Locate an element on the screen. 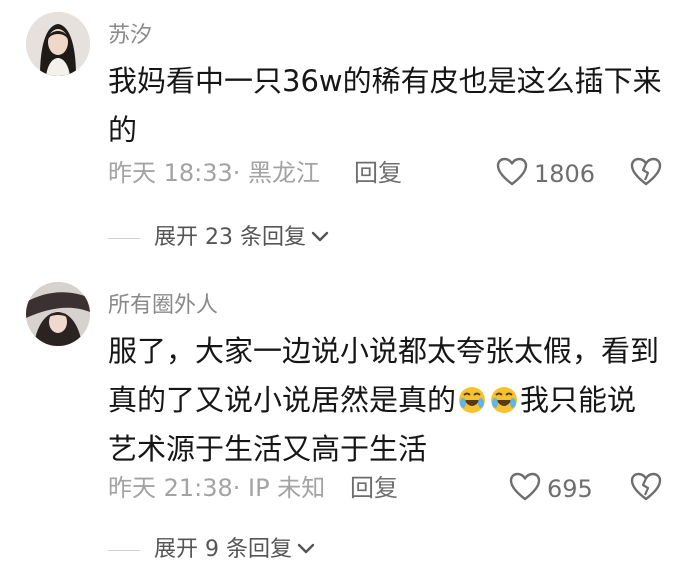  like-button: 695 is located at coordinates (551, 489).